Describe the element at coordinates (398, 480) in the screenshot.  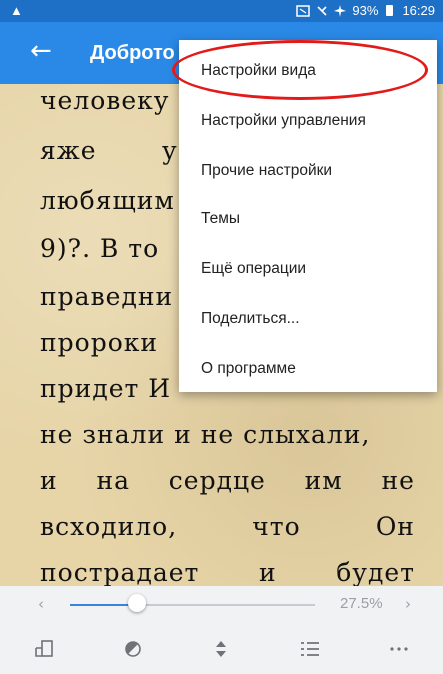
I see `text-word: не` at that location.